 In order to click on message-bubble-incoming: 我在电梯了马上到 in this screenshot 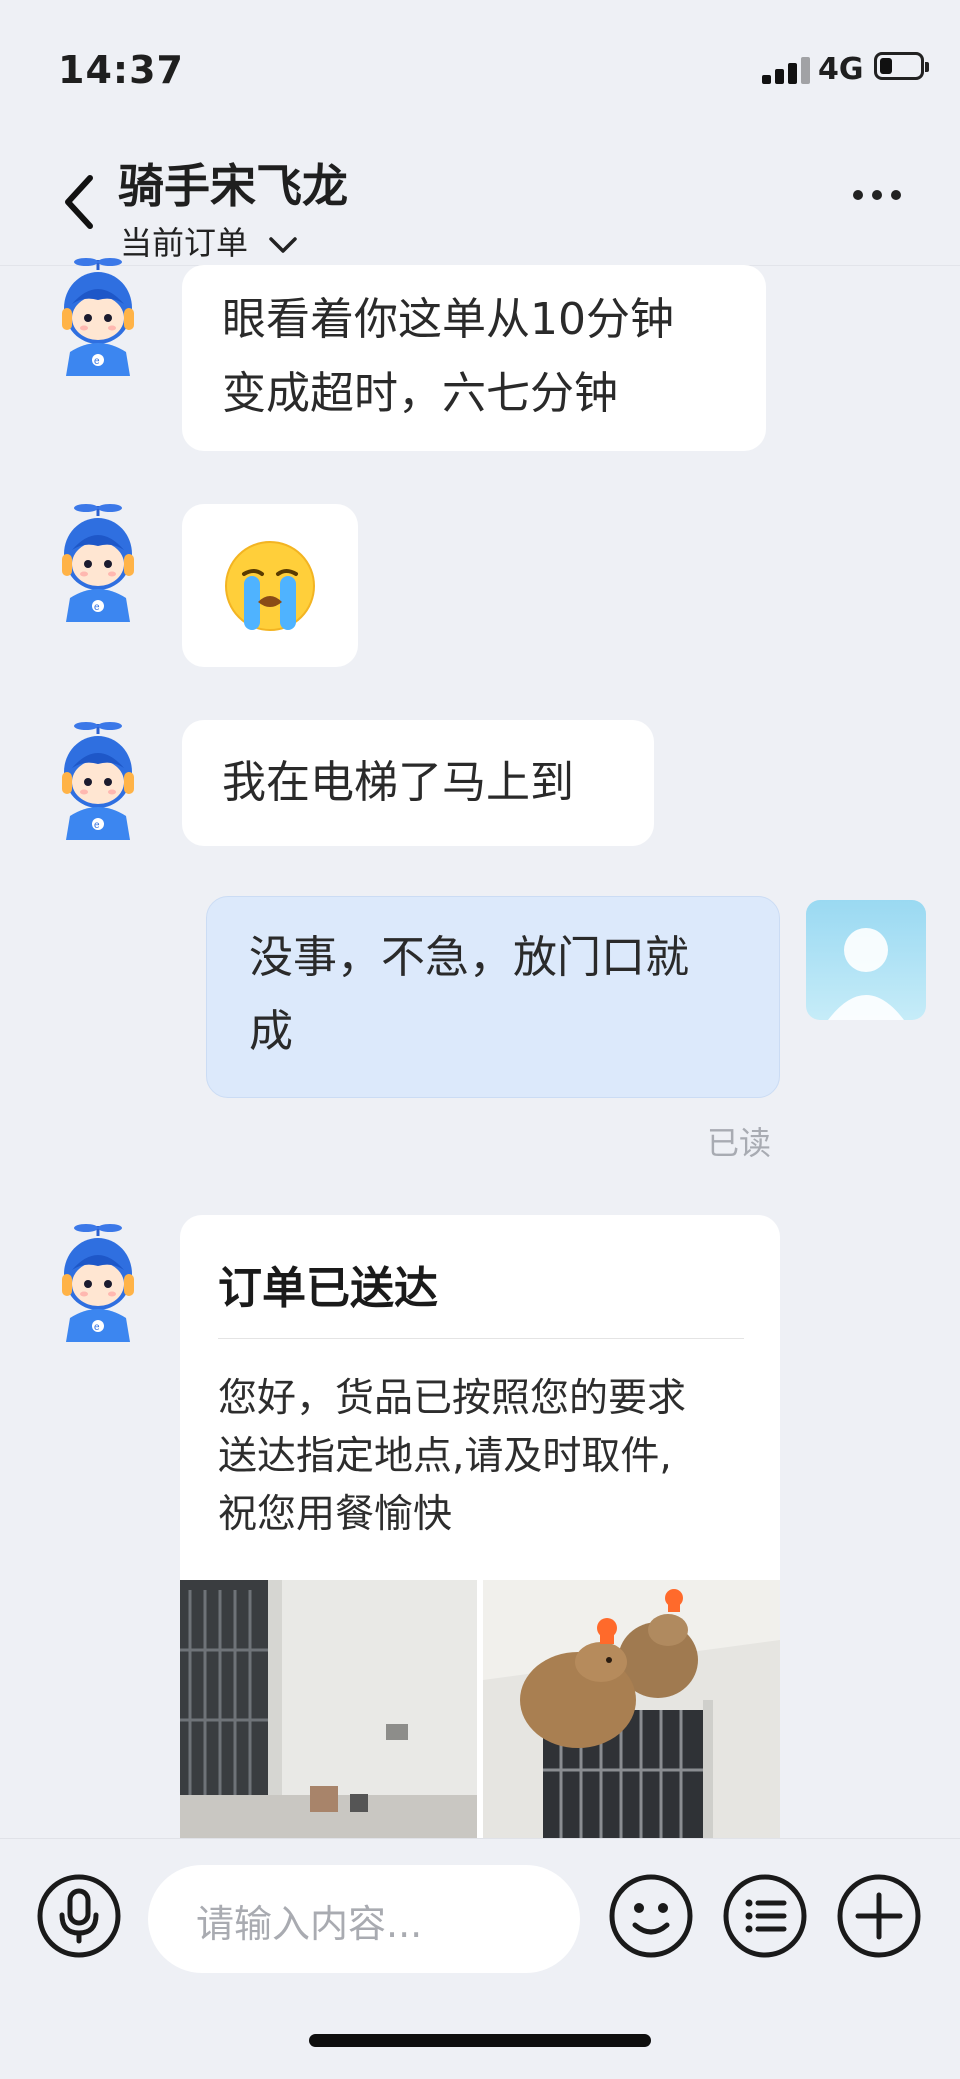, I will do `click(418, 783)`.